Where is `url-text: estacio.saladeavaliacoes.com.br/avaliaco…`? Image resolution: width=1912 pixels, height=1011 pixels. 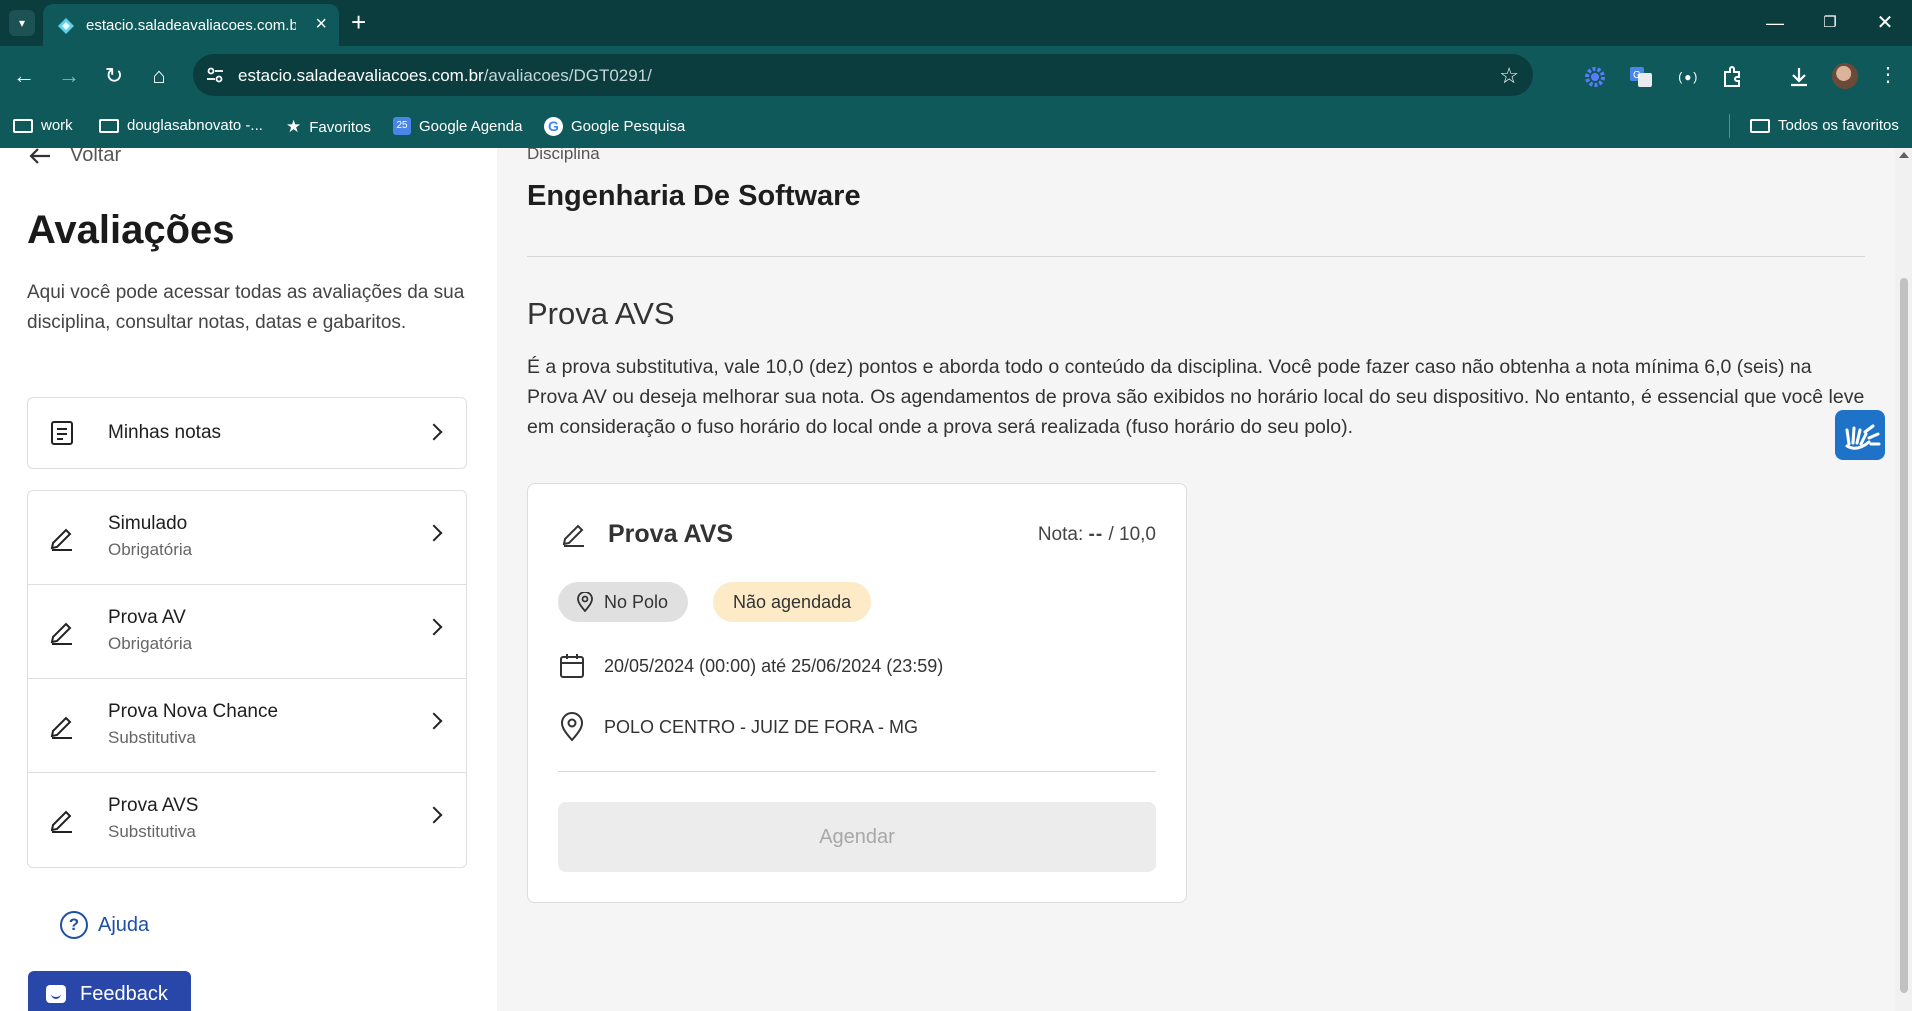 url-text: estacio.saladeavaliacoes.com.br/avaliaco… is located at coordinates (445, 76).